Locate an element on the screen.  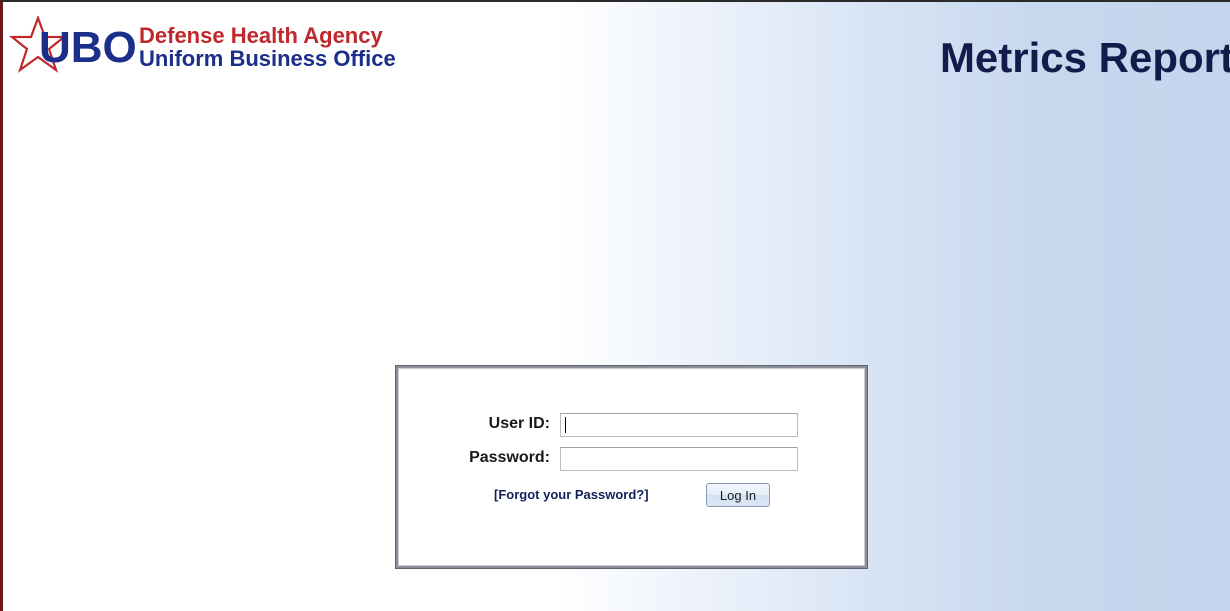
user-id-input is located at coordinates (679, 425).